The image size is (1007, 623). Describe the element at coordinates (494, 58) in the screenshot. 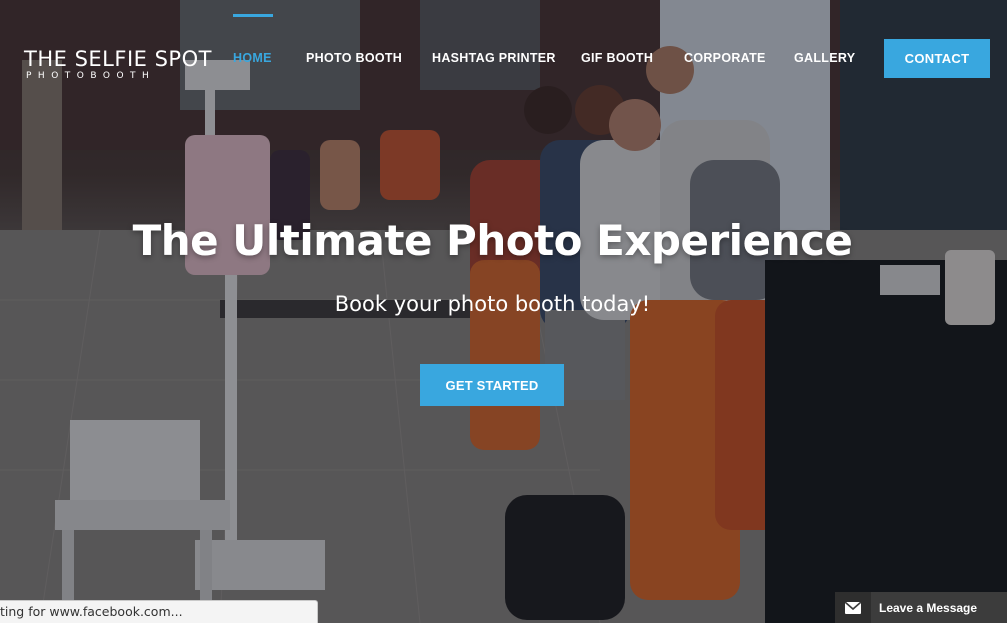

I see `nav-item-hashtag-printer: HASHTAG PRINTER` at that location.